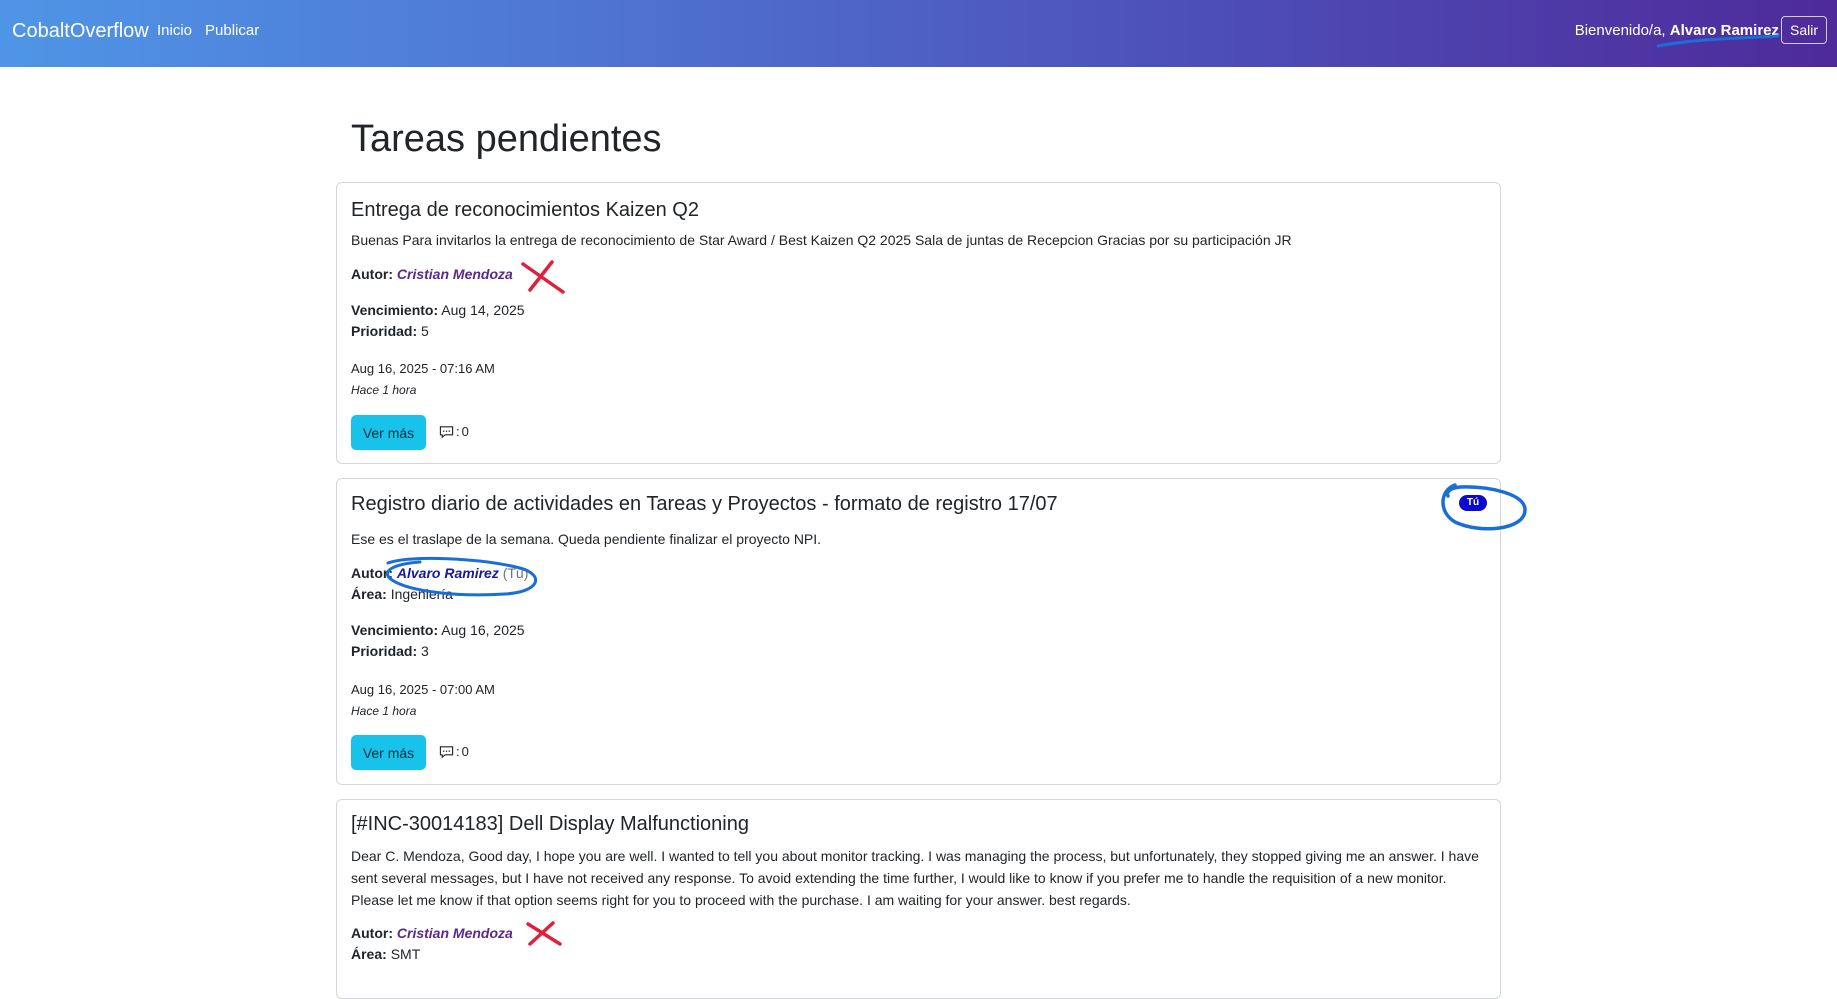  I want to click on task-area: Área: Ingeniería, so click(402, 594).